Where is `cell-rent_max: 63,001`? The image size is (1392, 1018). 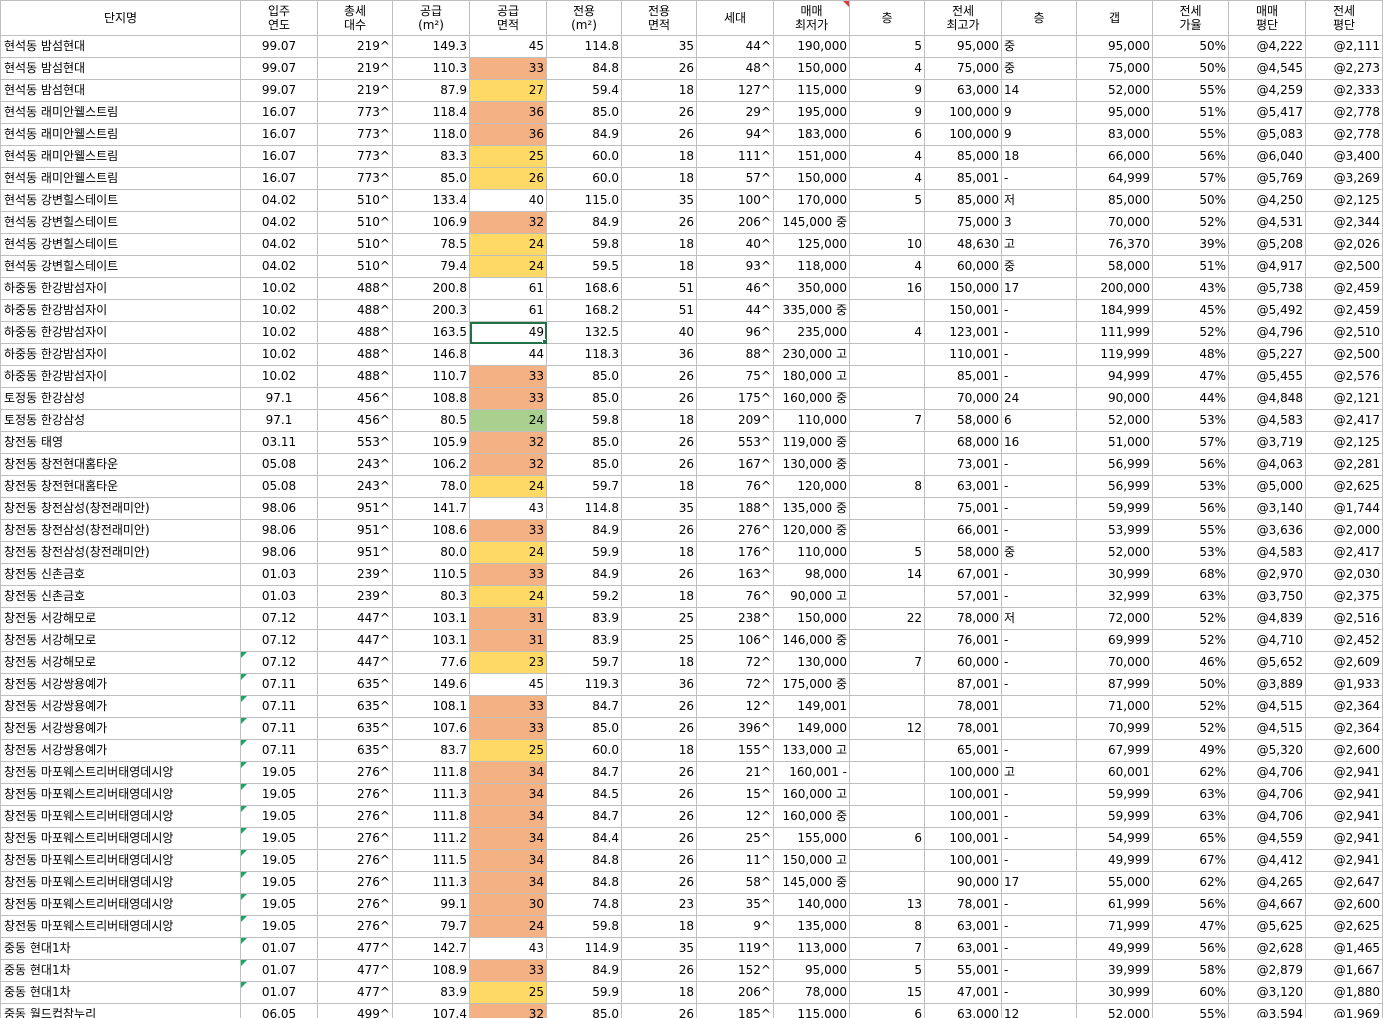 cell-rent_max: 63,001 is located at coordinates (963, 926).